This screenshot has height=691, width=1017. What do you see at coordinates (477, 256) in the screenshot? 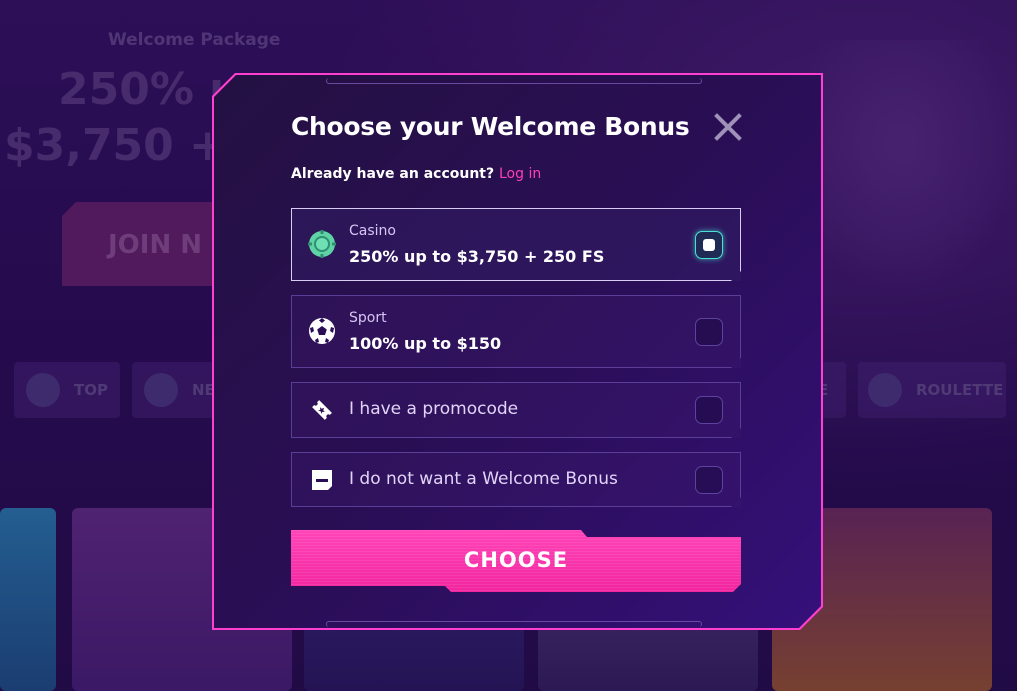
I see `option-casino-title: 250% up to $3,750 + 250 FS` at bounding box center [477, 256].